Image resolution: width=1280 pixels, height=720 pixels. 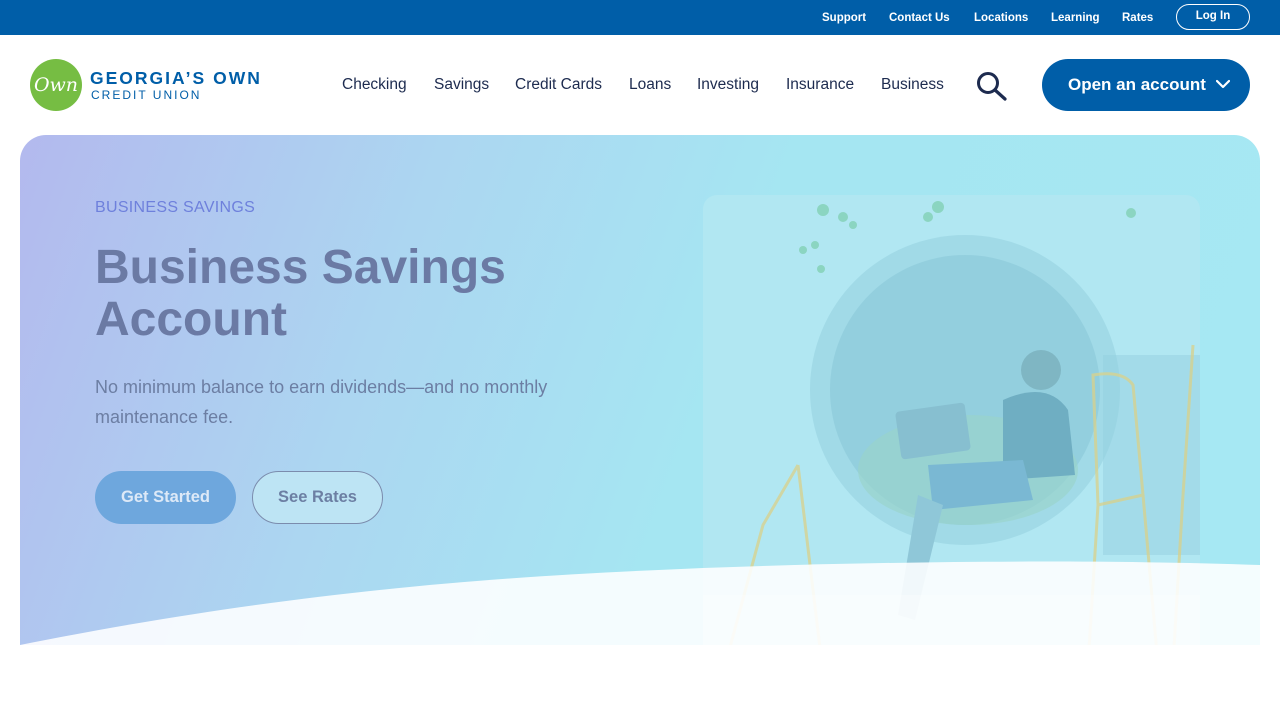 What do you see at coordinates (1213, 17) in the screenshot?
I see `log-in-button: Log In` at bounding box center [1213, 17].